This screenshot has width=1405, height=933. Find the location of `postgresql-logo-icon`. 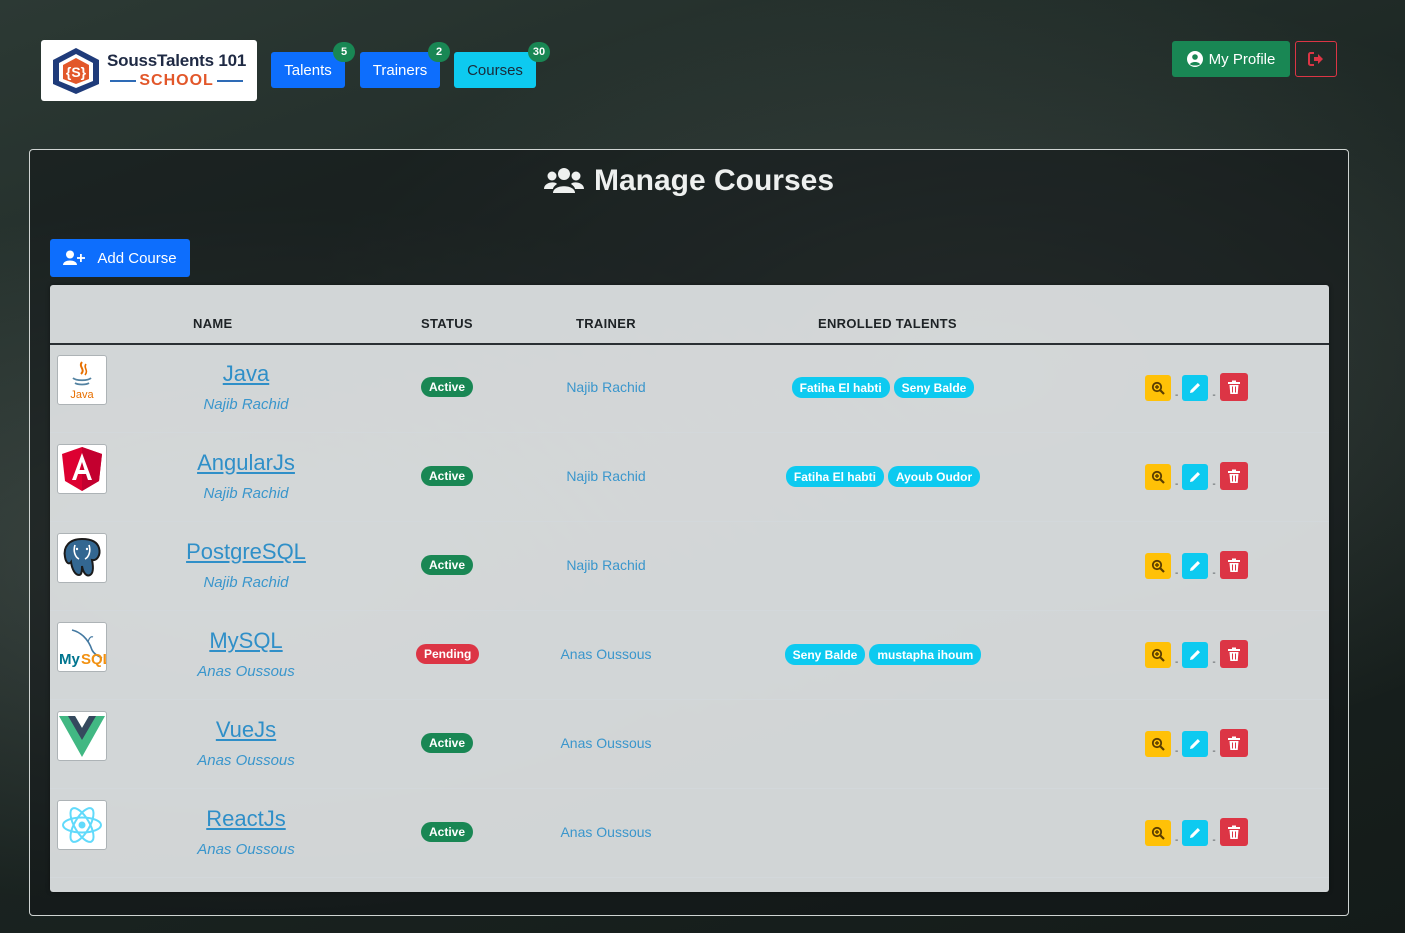

postgresql-logo-icon is located at coordinates (82, 558).